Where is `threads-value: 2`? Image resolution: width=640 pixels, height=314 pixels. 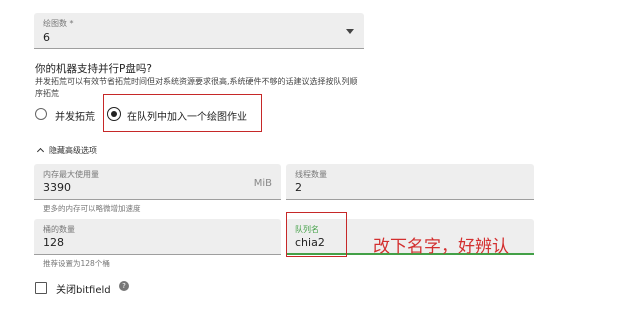
threads-value: 2 is located at coordinates (298, 187).